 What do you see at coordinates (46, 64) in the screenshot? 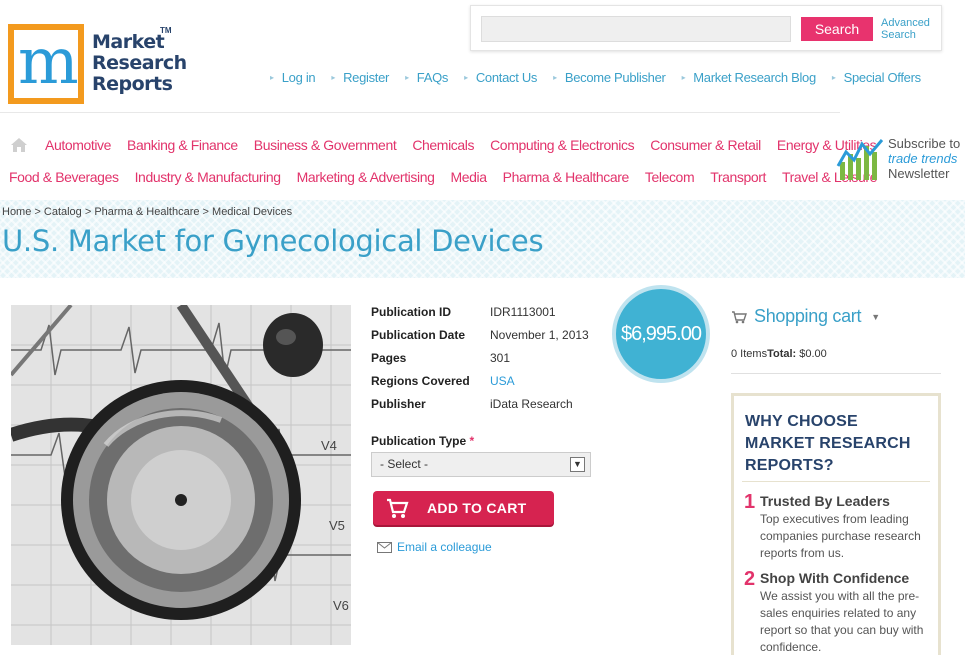
I see `logo-mark: m` at bounding box center [46, 64].